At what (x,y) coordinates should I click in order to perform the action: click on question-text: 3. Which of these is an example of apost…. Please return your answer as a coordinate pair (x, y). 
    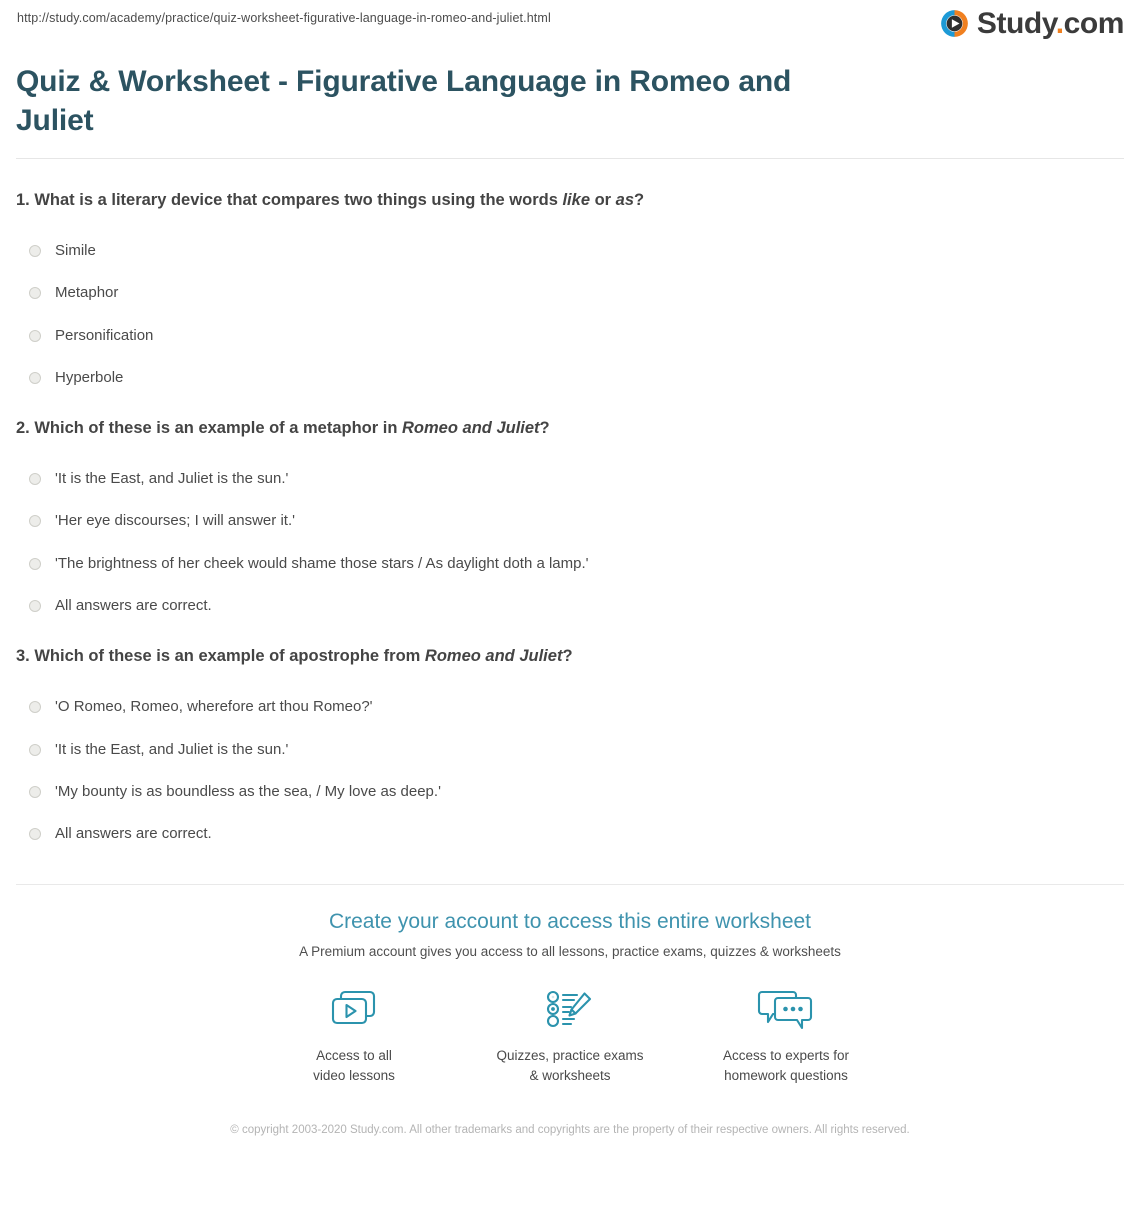
    Looking at the image, I should click on (294, 656).